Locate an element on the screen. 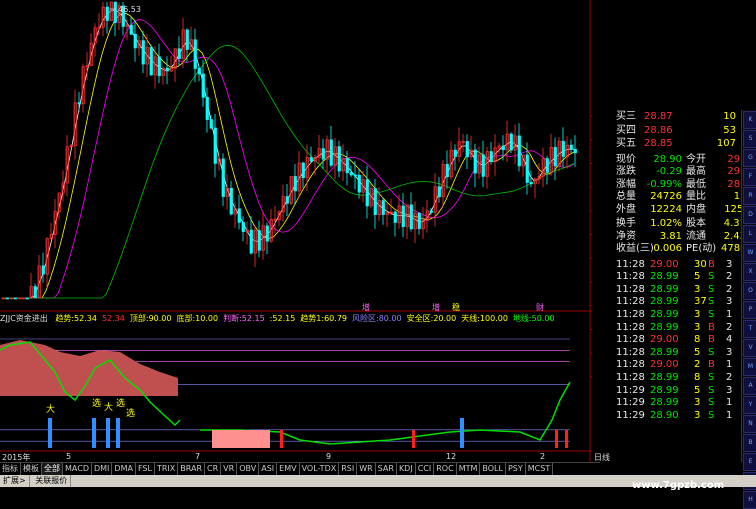  tick-row: 11:29 28.99 3 S 1 is located at coordinates (686, 402).